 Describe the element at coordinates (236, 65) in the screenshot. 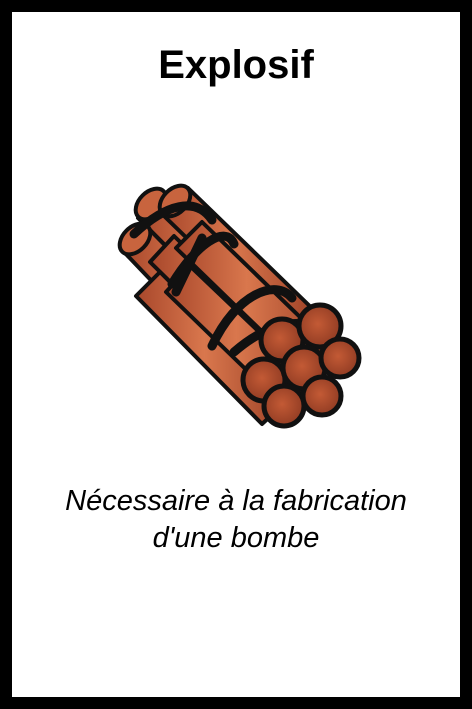

I see `card-title: Explosif` at that location.